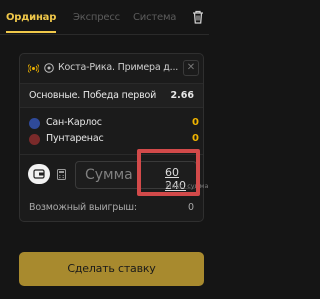 The image size is (320, 299). What do you see at coordinates (93, 95) in the screenshot?
I see `market-name: Основные. Победа первой` at bounding box center [93, 95].